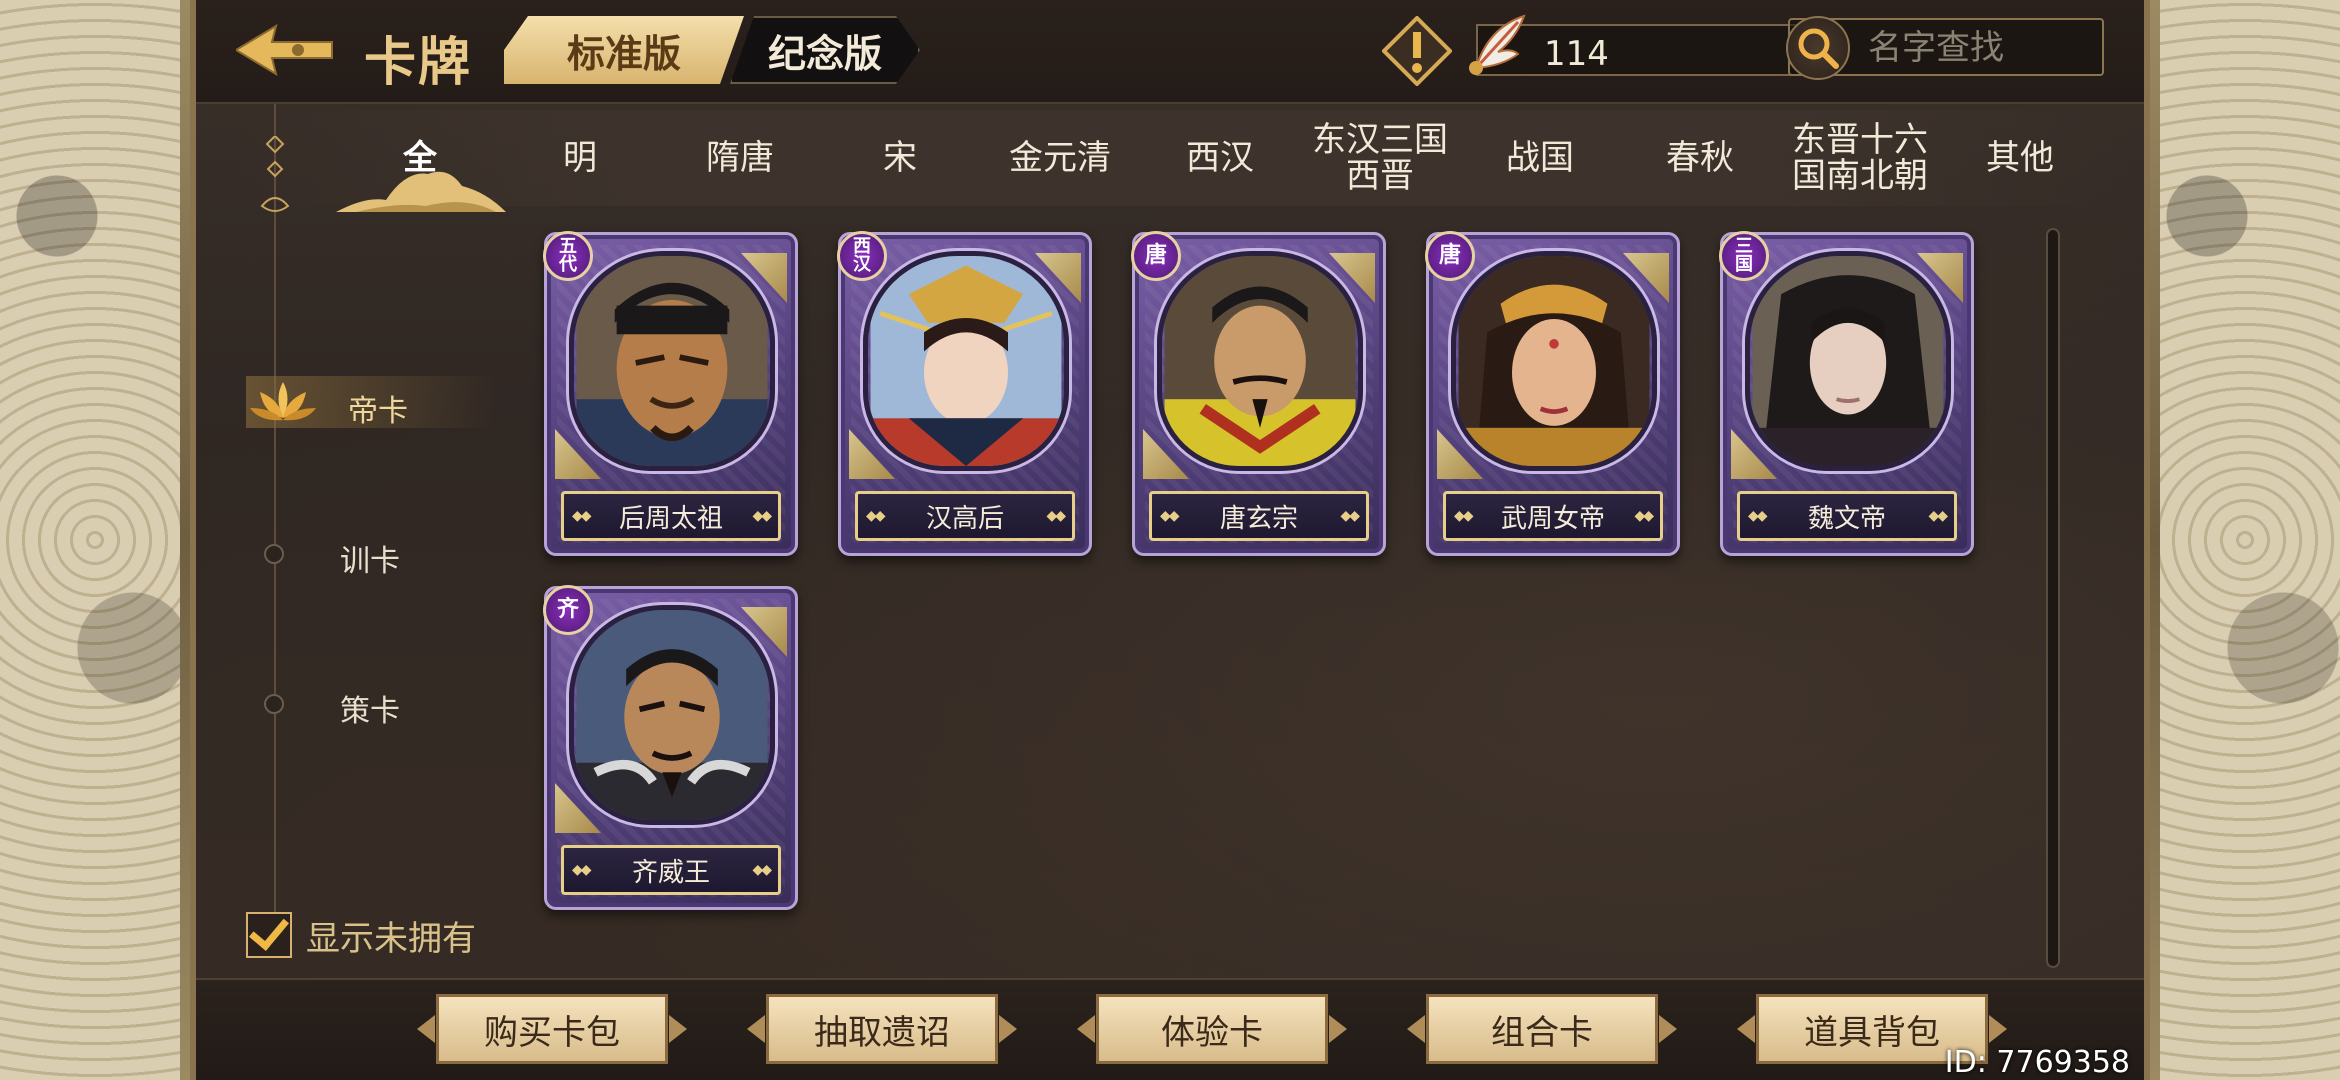 This screenshot has width=2340, height=1080. Describe the element at coordinates (1744, 256) in the screenshot. I see `dynasty-badge: 三 国` at that location.